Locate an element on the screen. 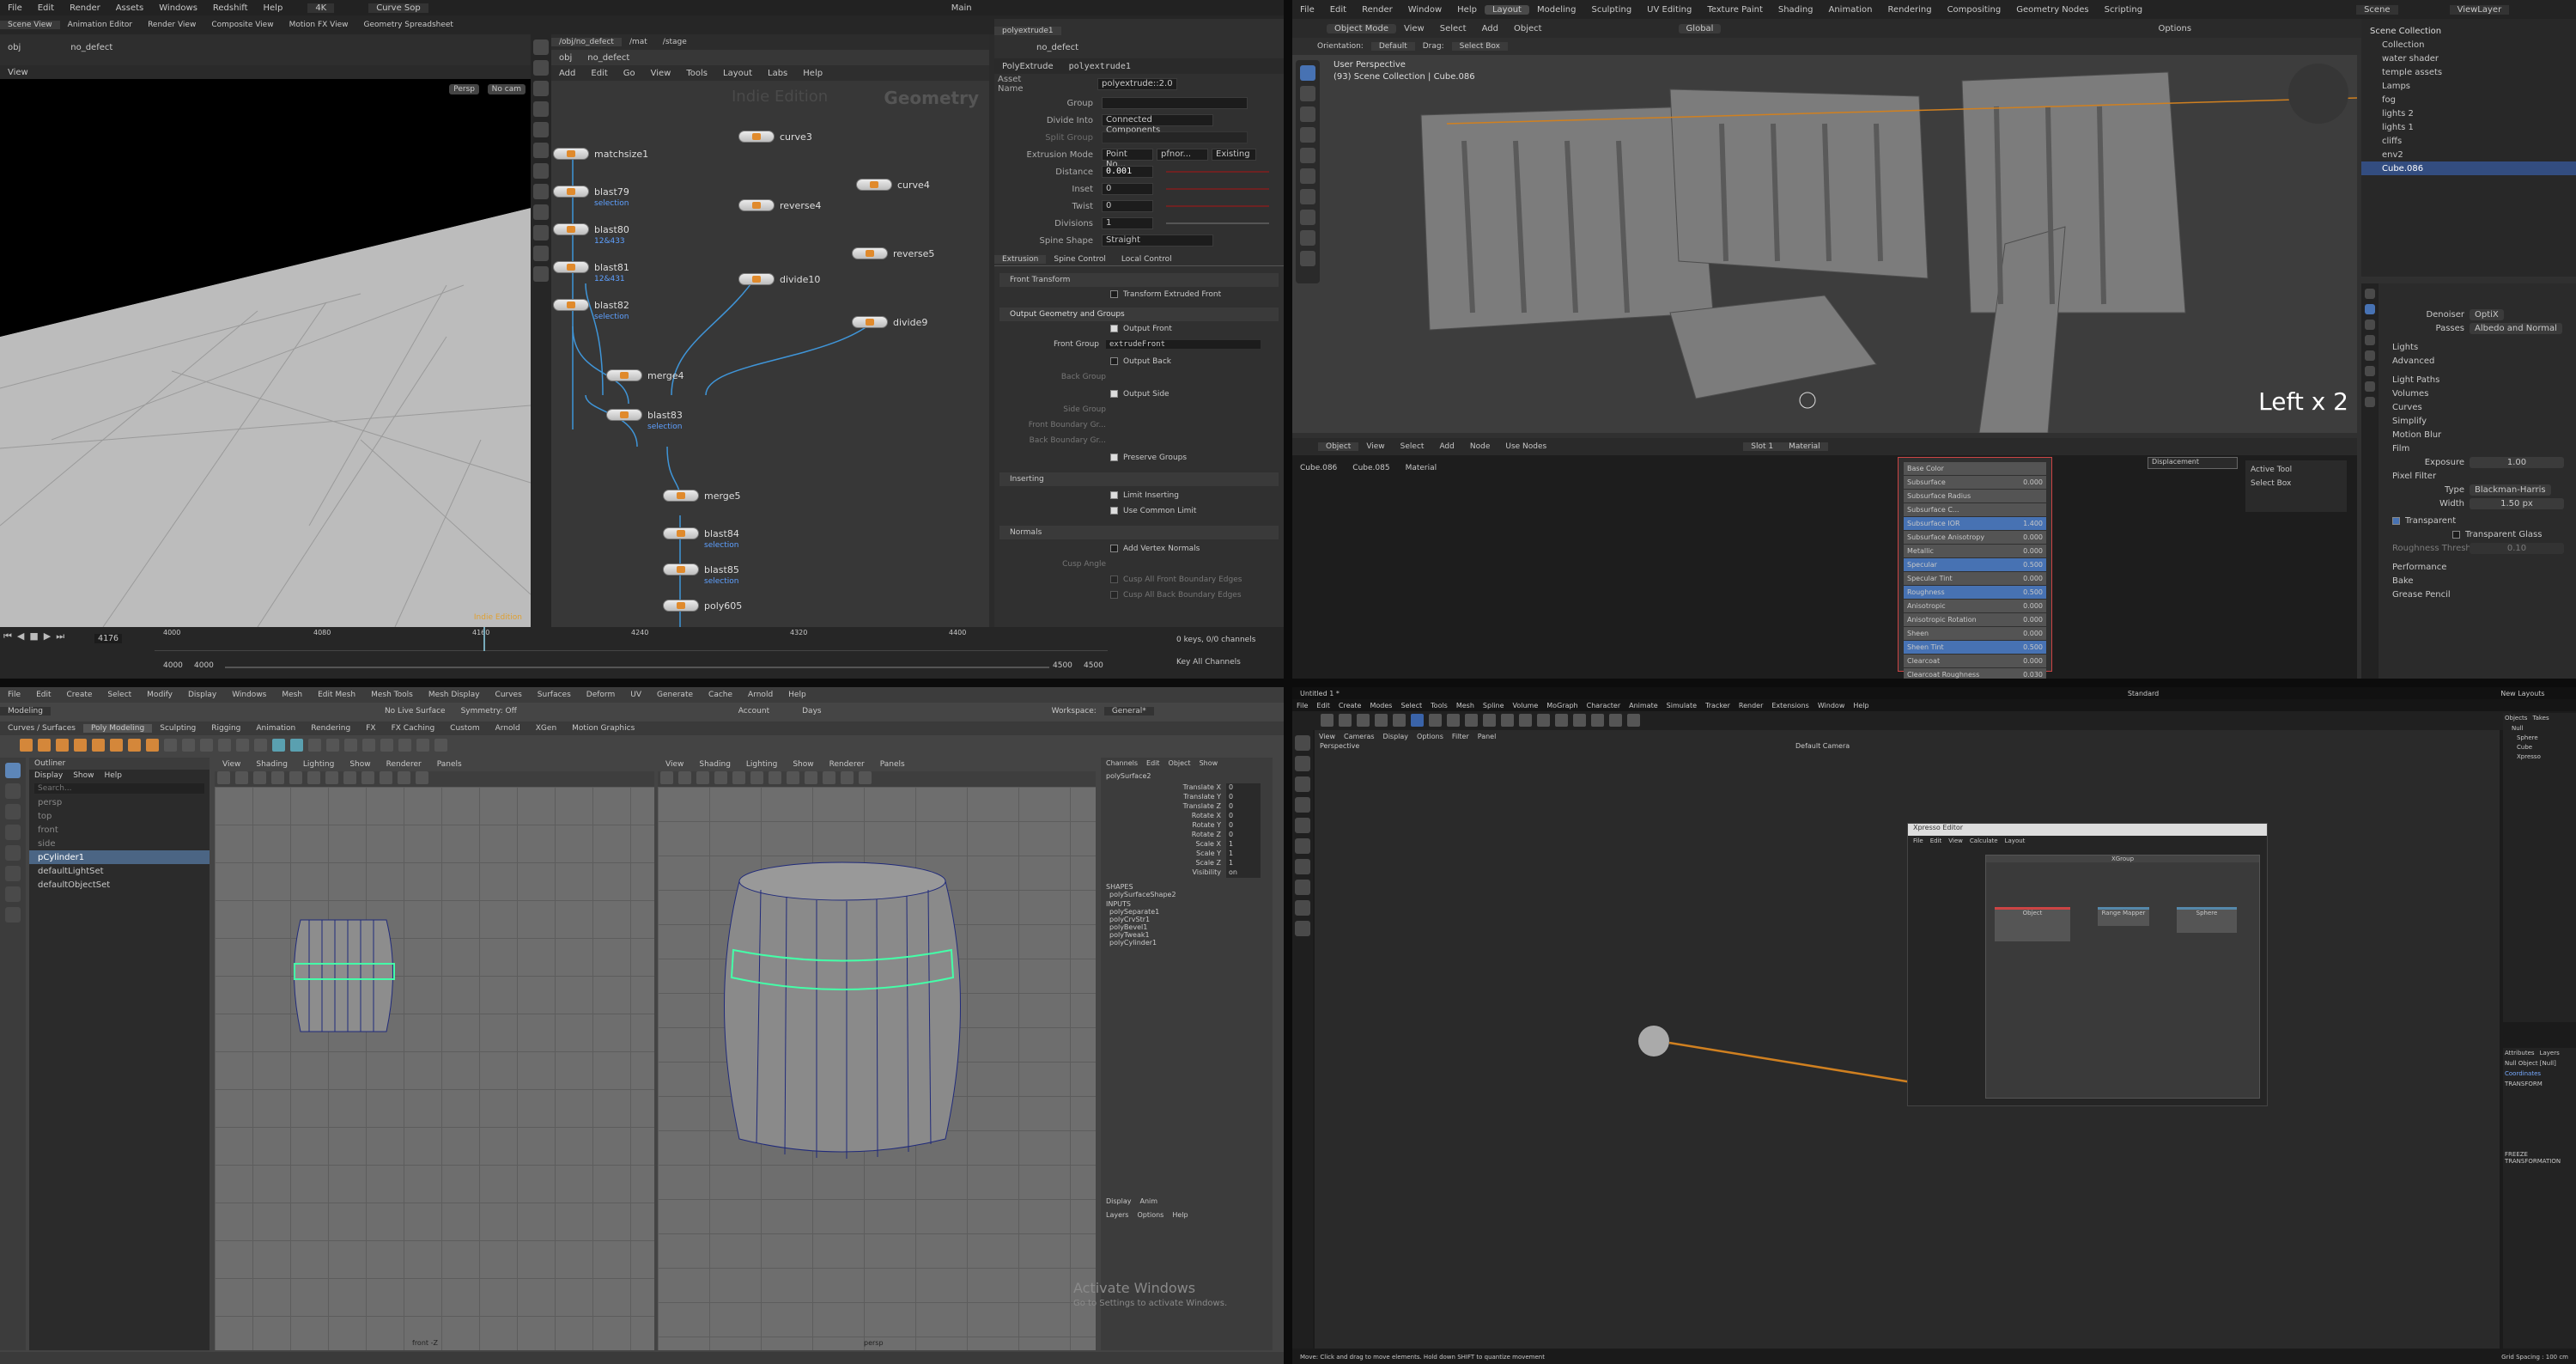 The height and width of the screenshot is (1364, 2576). maya-mode: Modeling is located at coordinates (25, 711).